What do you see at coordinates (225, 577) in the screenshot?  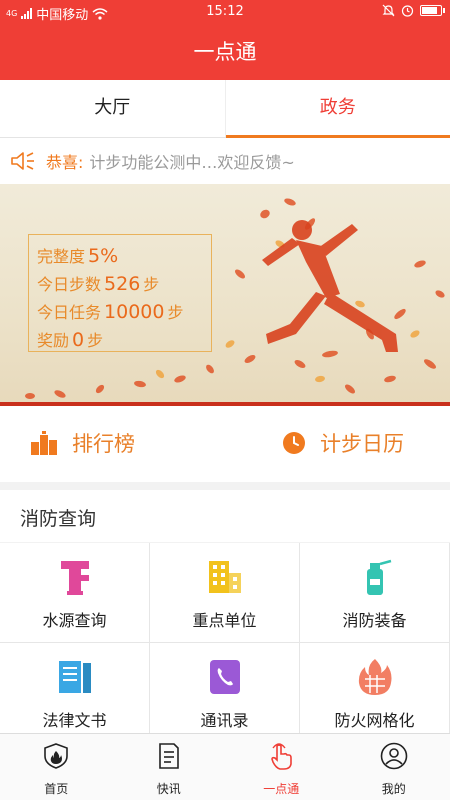 I see `building-icon` at bounding box center [225, 577].